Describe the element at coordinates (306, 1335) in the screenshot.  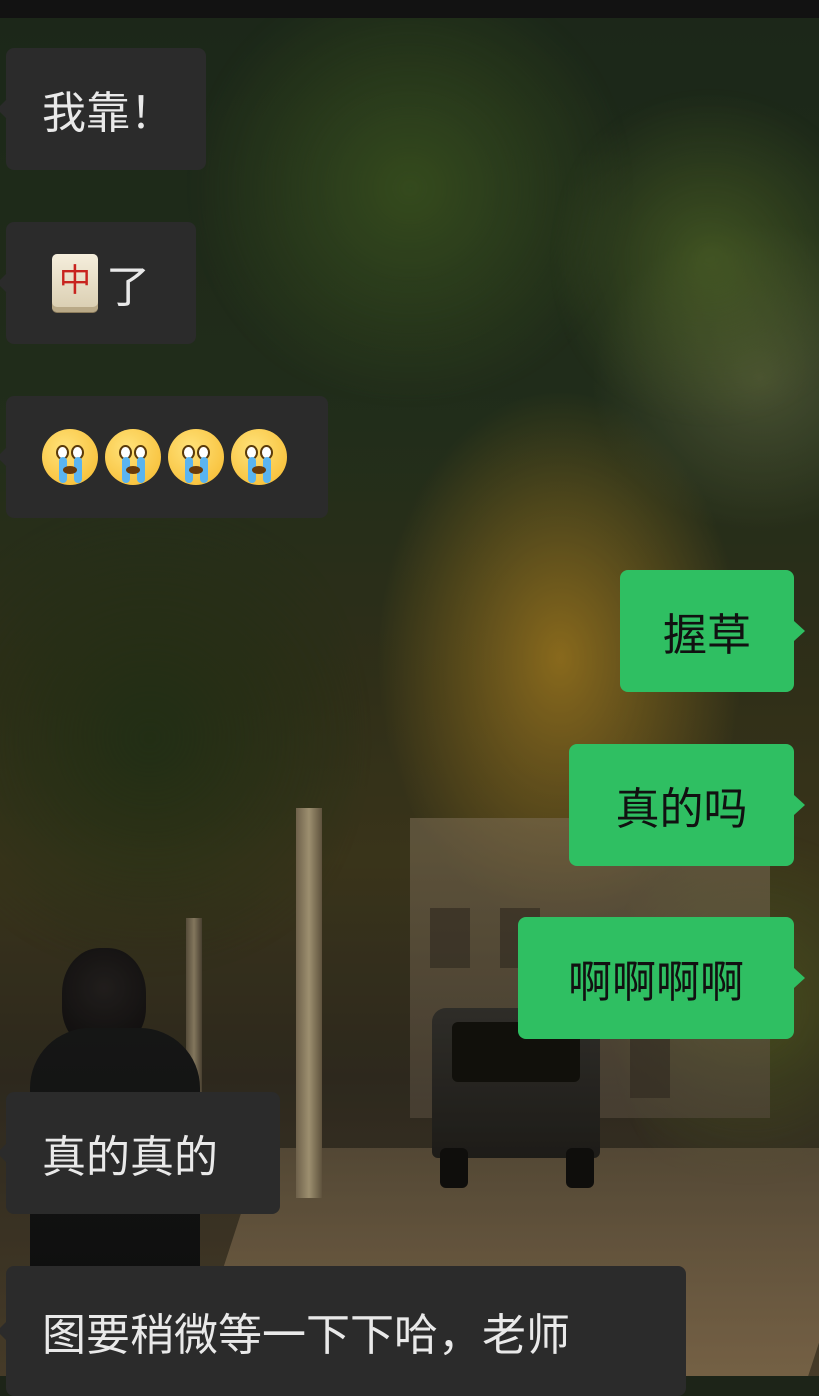
I see `message-text: 图要稍微等一下下哈，老师` at that location.